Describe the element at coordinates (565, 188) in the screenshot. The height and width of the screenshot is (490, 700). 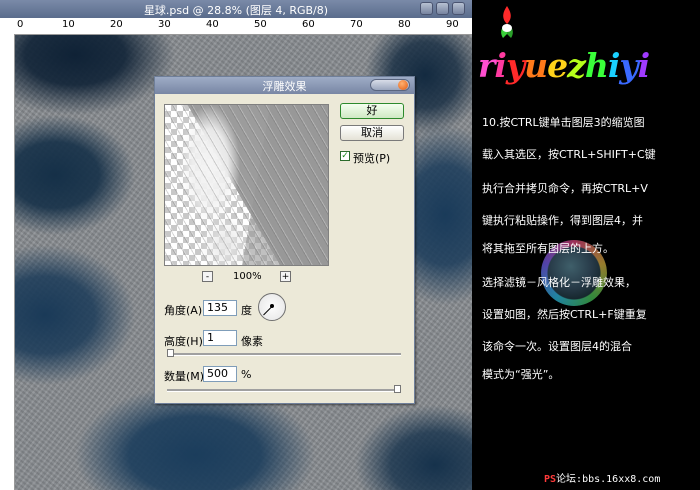
I see `tutorial-line: 执行合并拷贝命令，再按CTRL+V` at that location.